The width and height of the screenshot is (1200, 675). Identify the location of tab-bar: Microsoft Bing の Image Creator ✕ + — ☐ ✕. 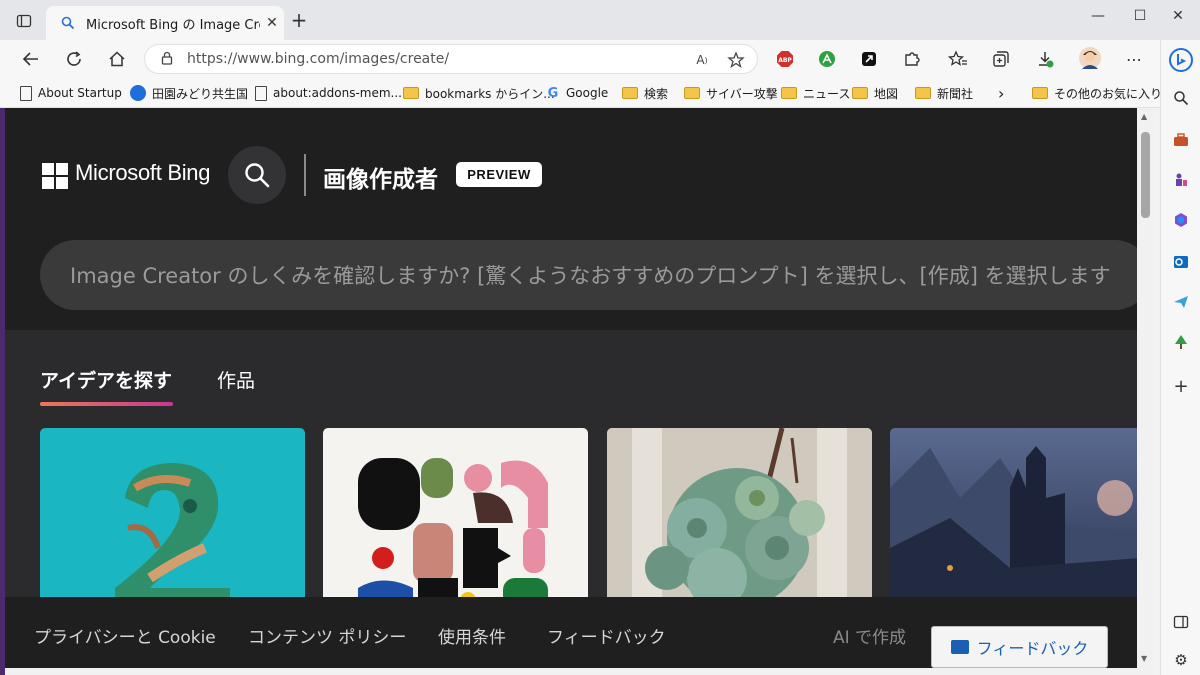
(600, 20).